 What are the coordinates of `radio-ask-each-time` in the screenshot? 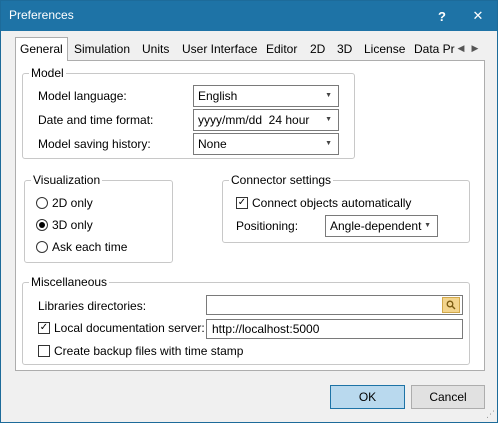 It's located at (42, 247).